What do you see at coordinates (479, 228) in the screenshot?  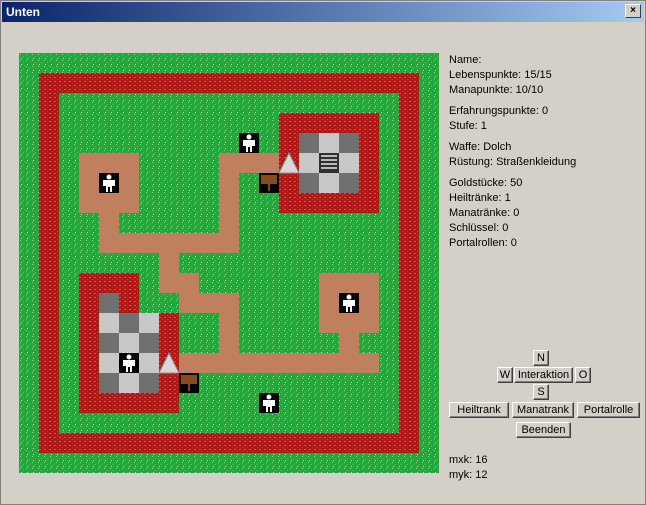 I see `stat-schluessel: Schlüssel: 0` at bounding box center [479, 228].